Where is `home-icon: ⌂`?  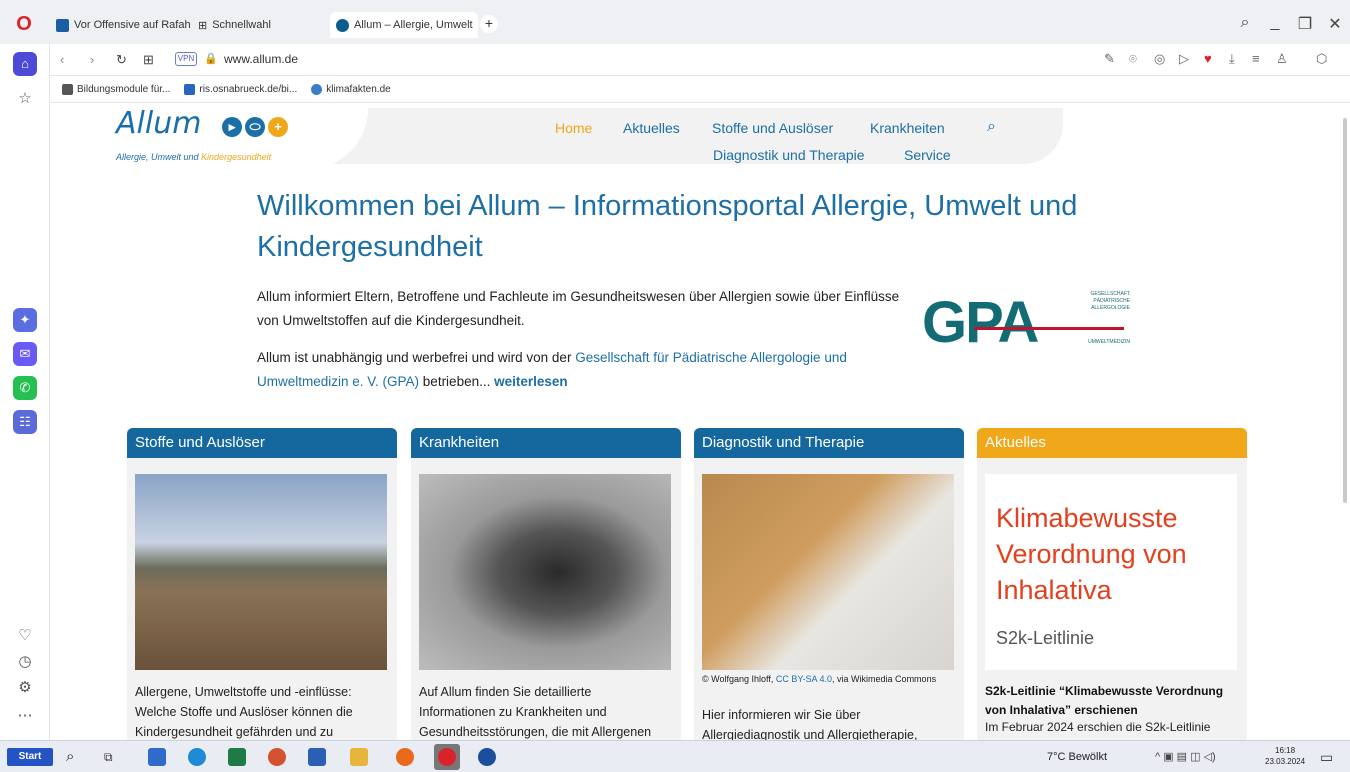
home-icon: ⌂ is located at coordinates (25, 64).